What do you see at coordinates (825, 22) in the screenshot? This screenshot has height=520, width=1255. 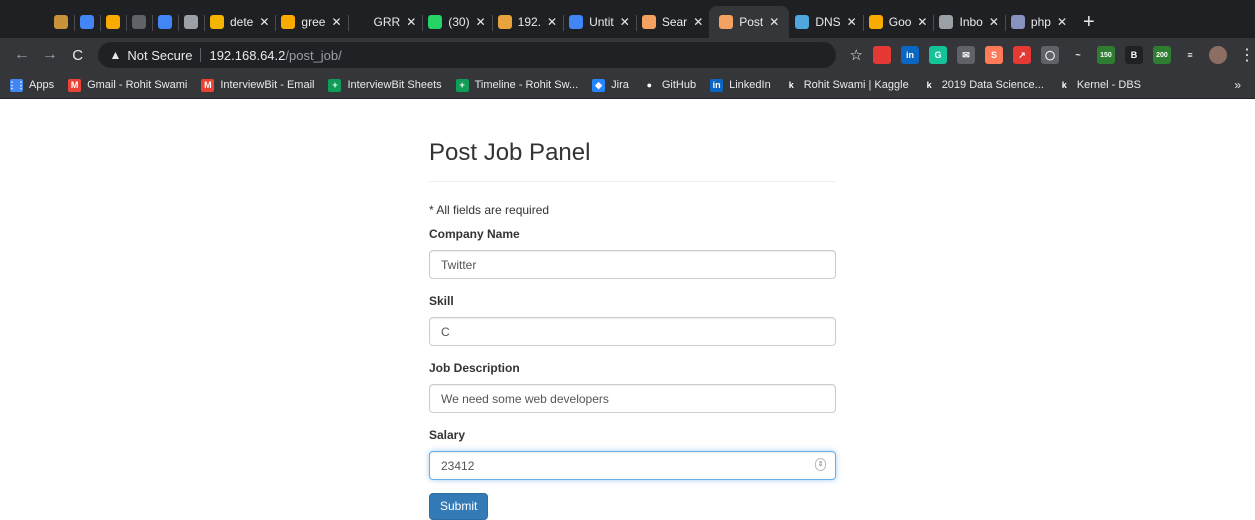 I see `tab: DNS ✕` at bounding box center [825, 22].